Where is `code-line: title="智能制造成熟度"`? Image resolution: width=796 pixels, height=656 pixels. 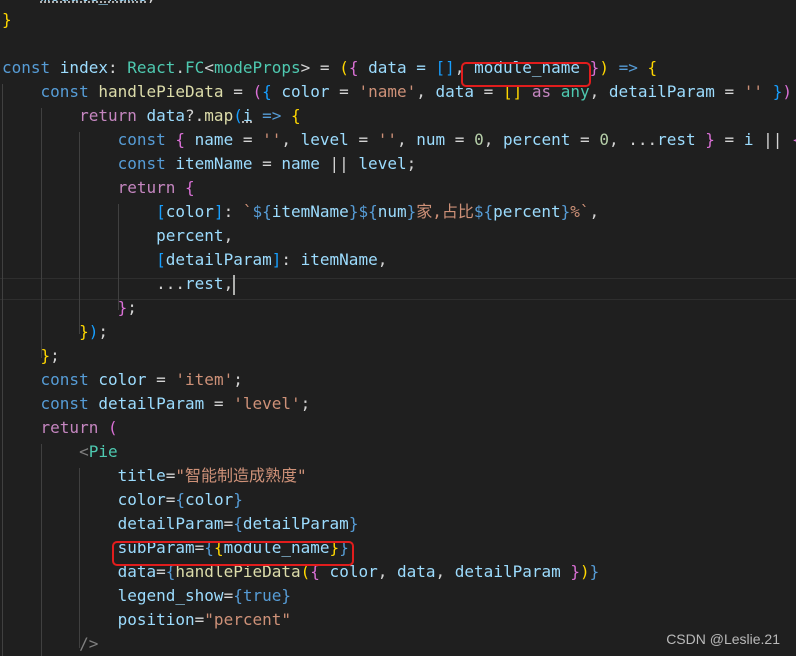 code-line: title="智能制造成熟度" is located at coordinates (154, 476).